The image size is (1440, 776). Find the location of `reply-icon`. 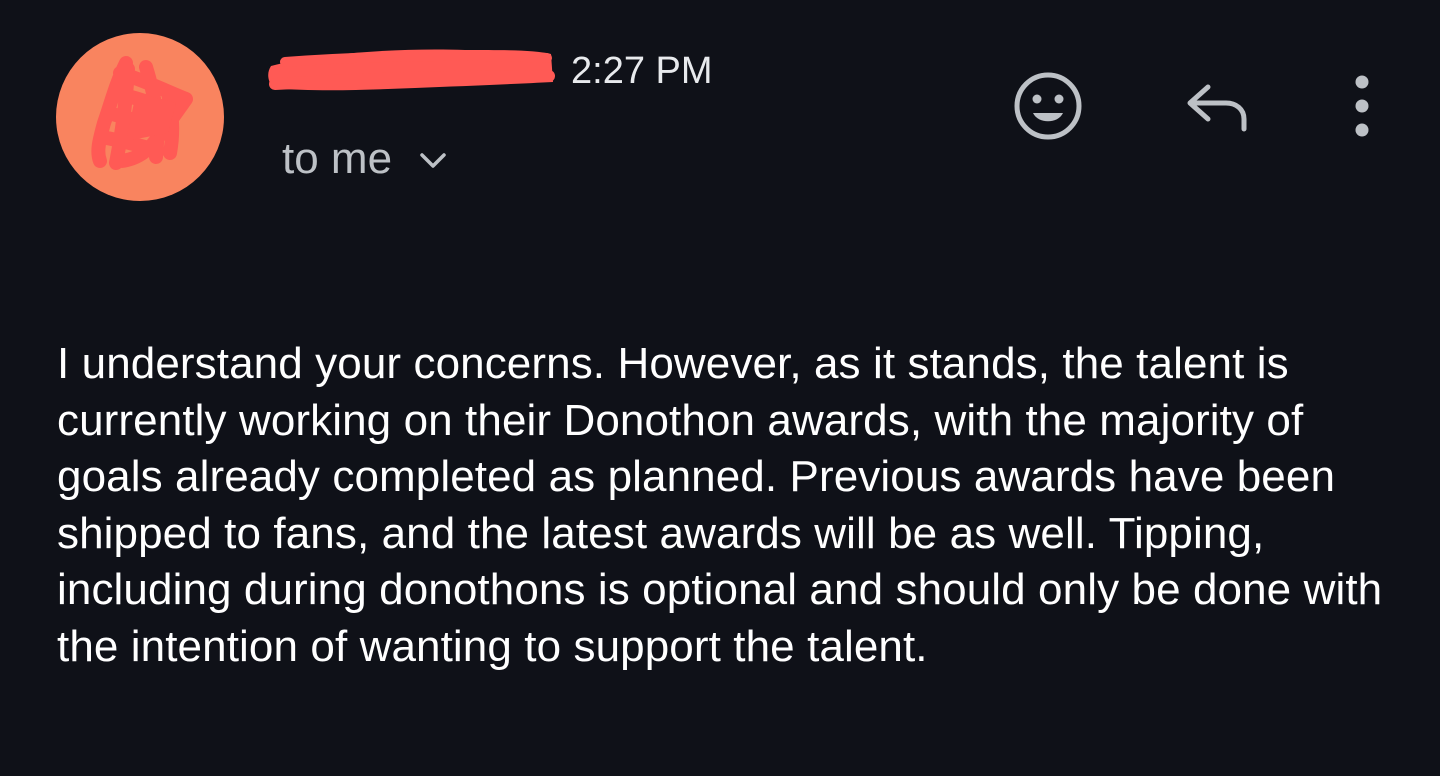

reply-icon is located at coordinates (1217, 108).